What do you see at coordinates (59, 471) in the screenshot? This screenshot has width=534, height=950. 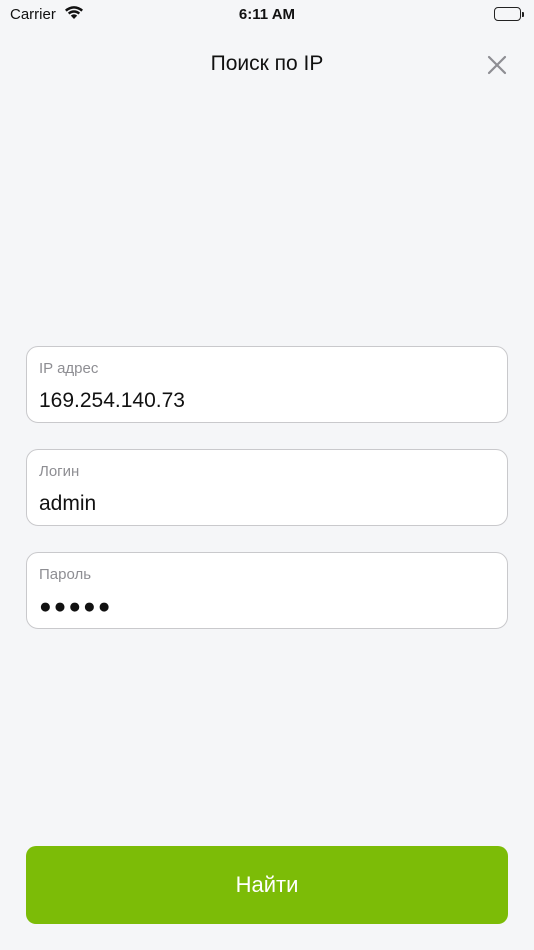 I see `login-label: Логин` at bounding box center [59, 471].